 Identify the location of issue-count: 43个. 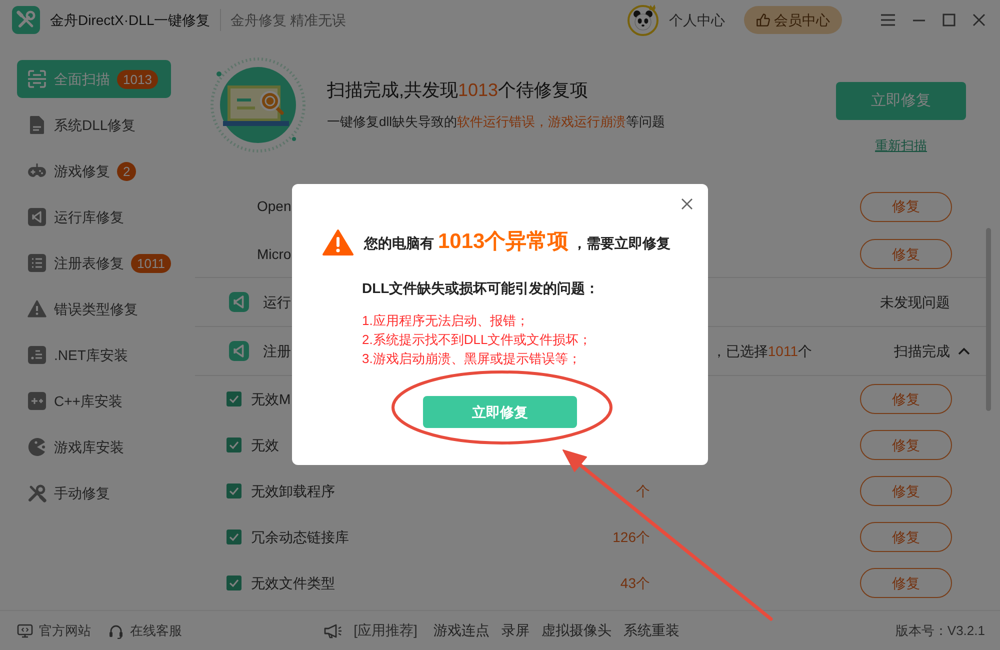
(635, 583).